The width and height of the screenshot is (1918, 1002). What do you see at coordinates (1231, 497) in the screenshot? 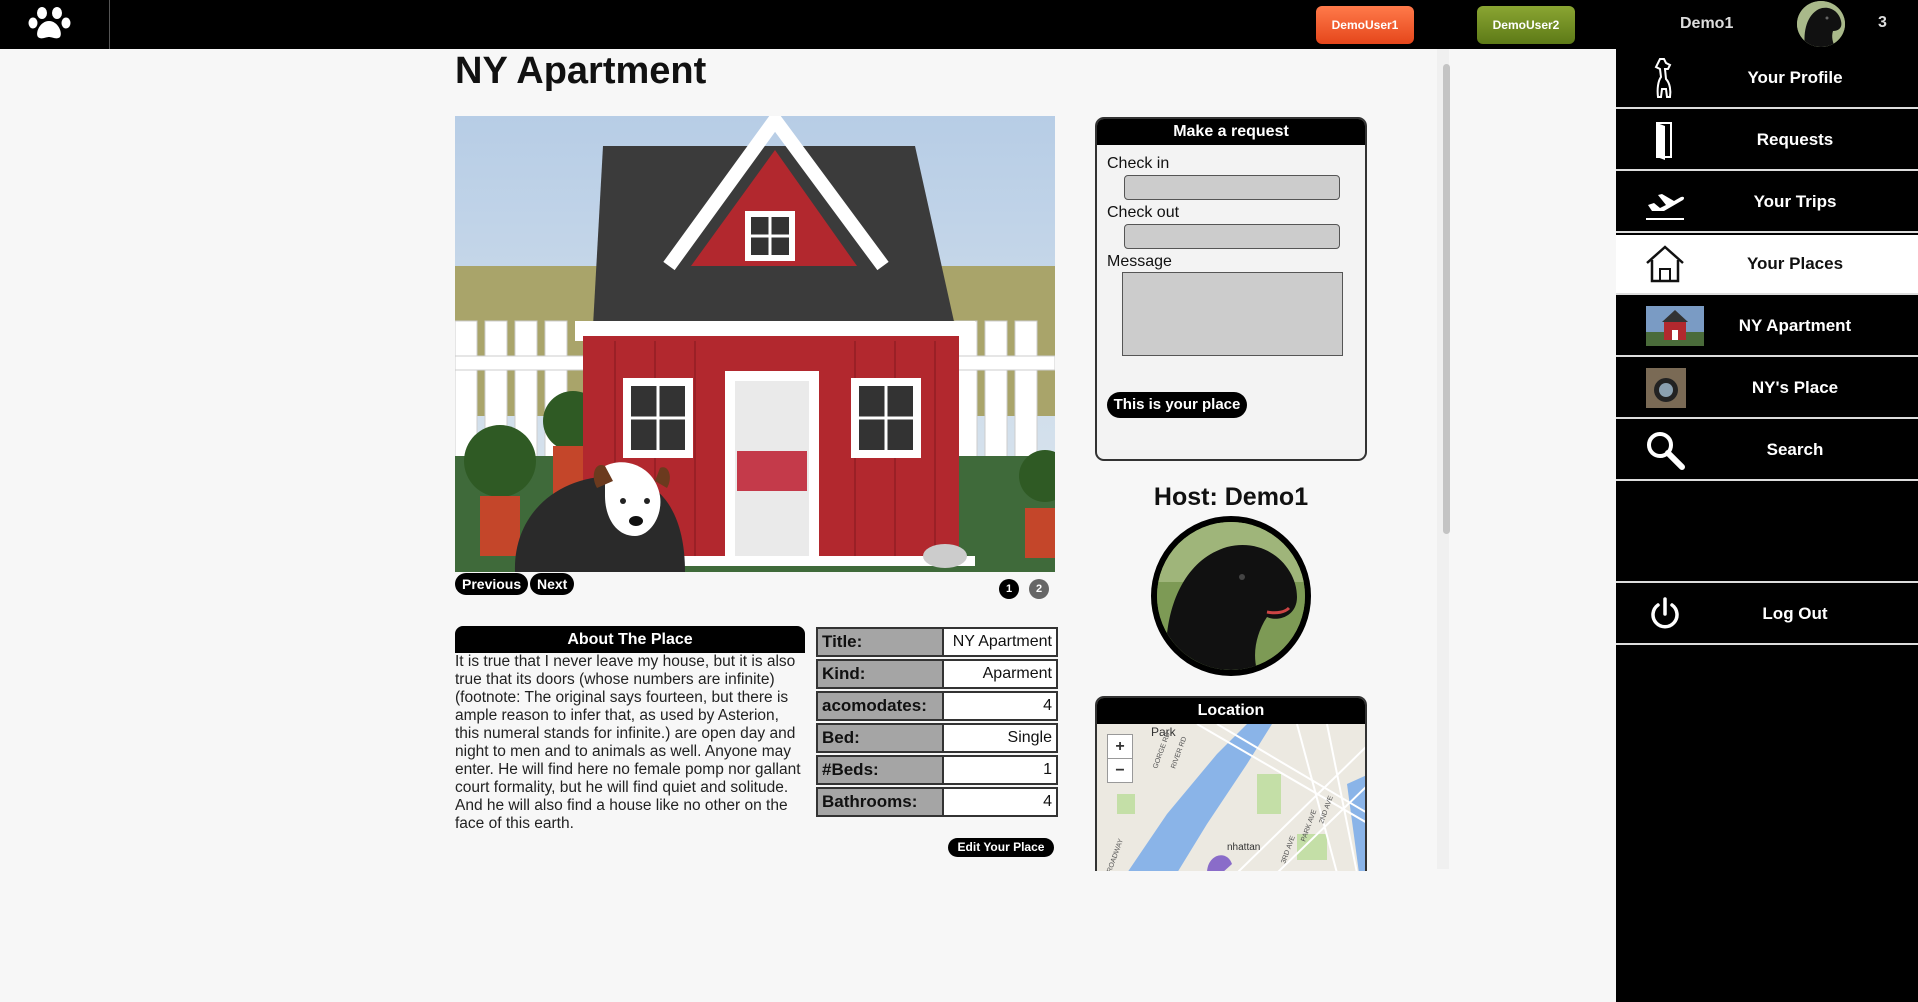
I see `host-name: Host: Demo1` at bounding box center [1231, 497].